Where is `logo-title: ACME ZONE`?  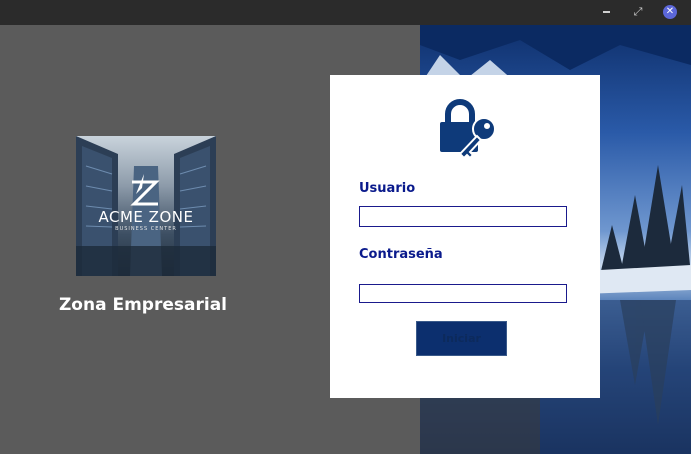 logo-title: ACME ZONE is located at coordinates (146, 217).